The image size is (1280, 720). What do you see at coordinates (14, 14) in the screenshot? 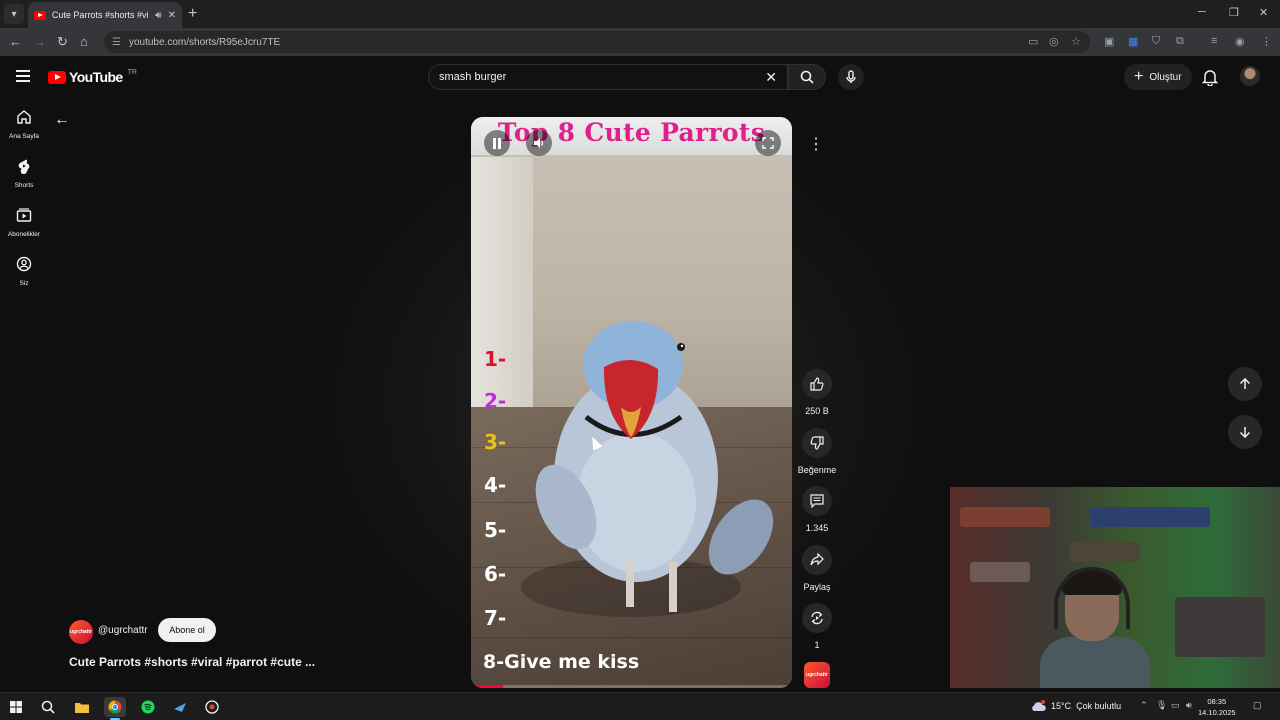
I see `tab-search-button: ▾` at bounding box center [14, 14].